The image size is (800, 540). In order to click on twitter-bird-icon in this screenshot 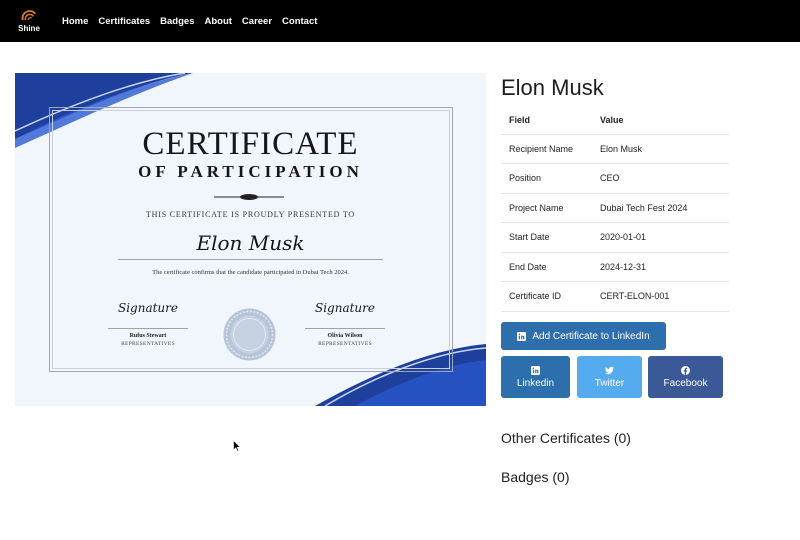, I will do `click(609, 370)`.